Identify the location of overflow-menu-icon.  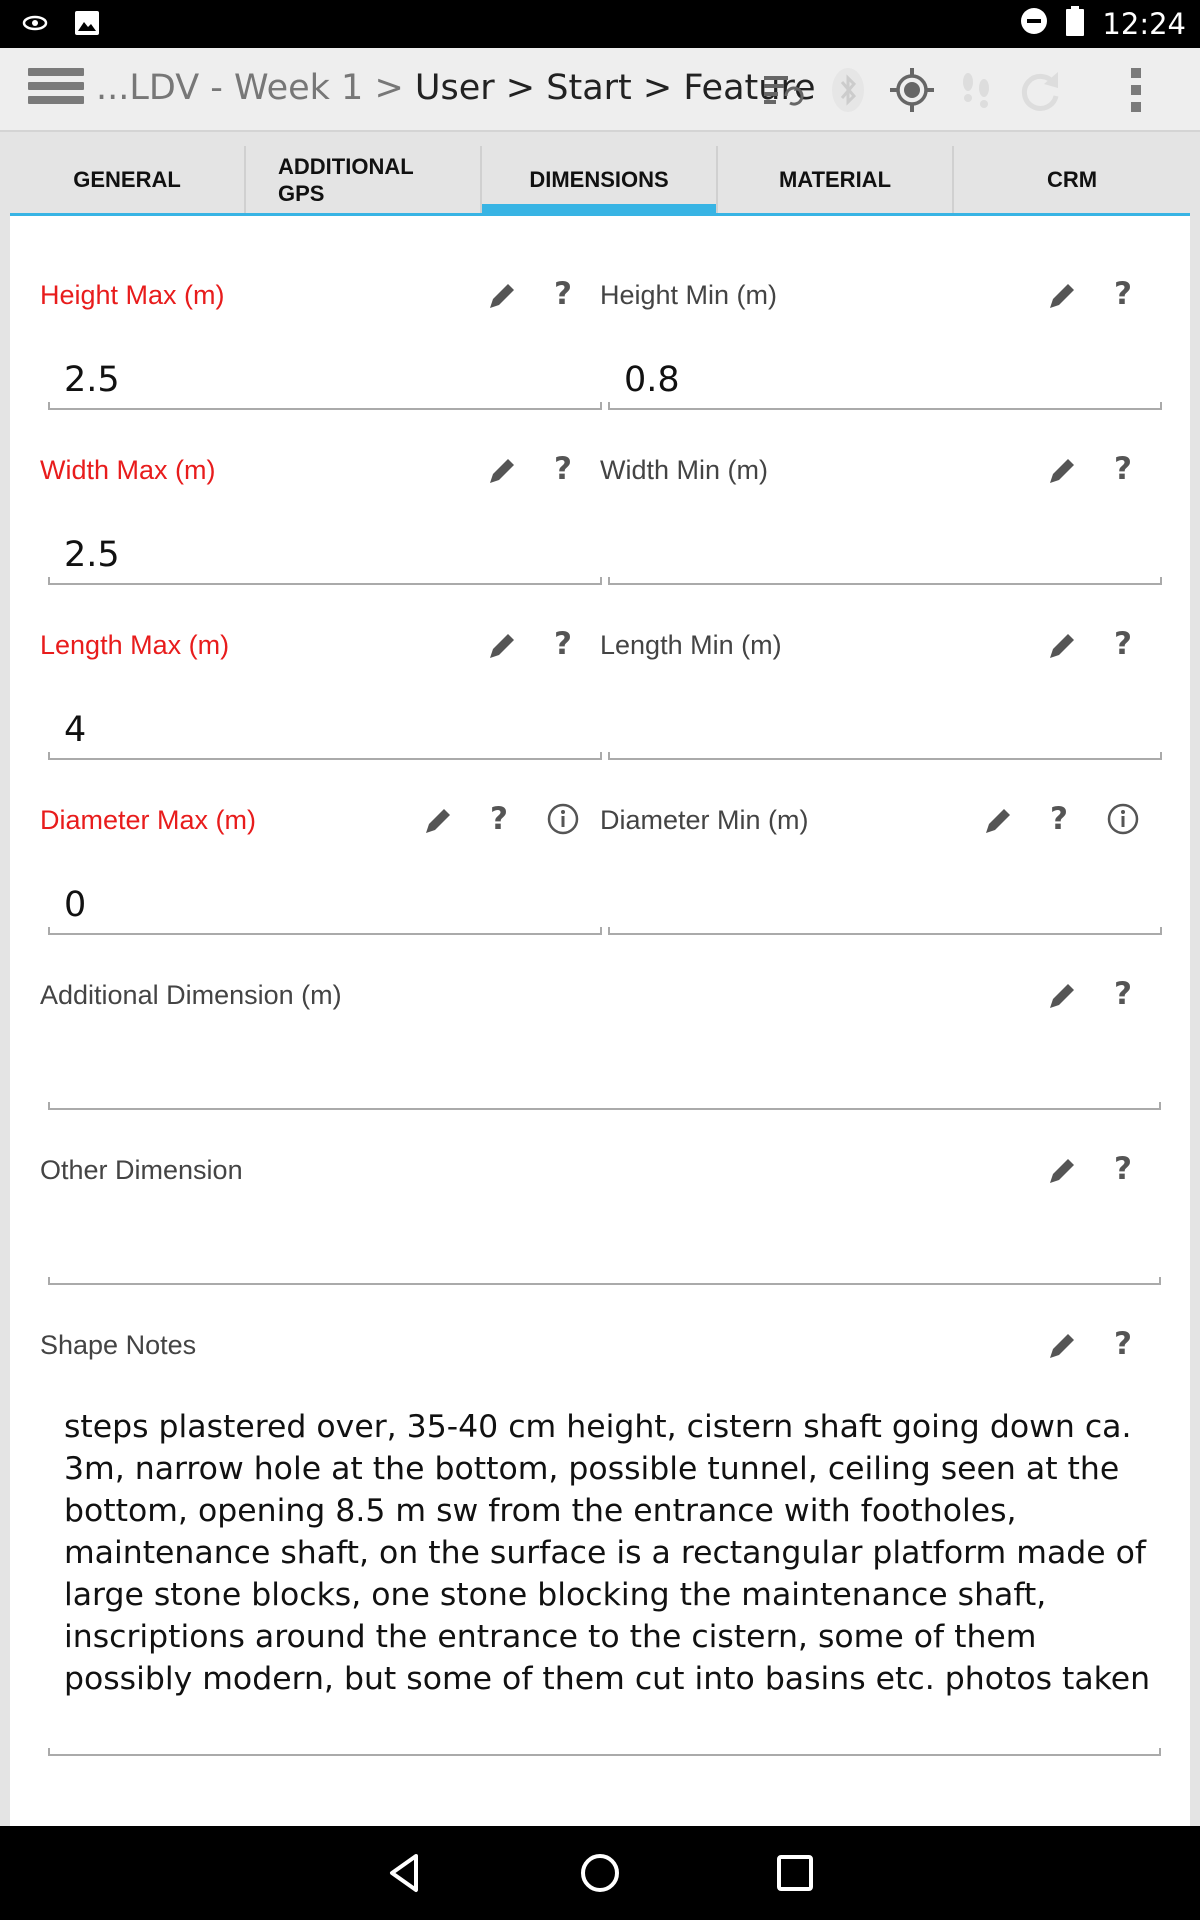
(1136, 90).